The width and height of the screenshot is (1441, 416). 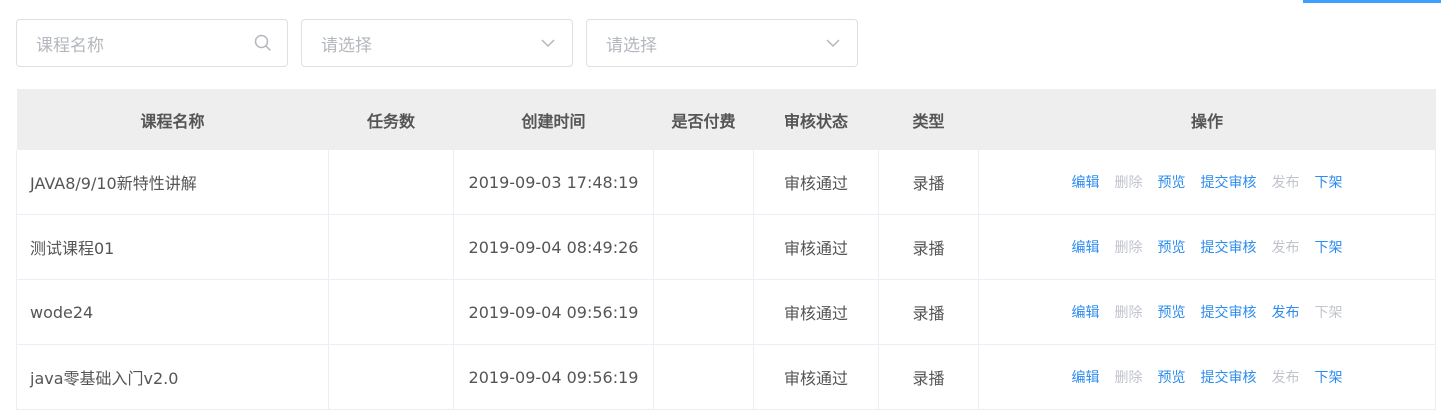 I want to click on course-name-cell: 测试课程01, so click(x=172, y=247).